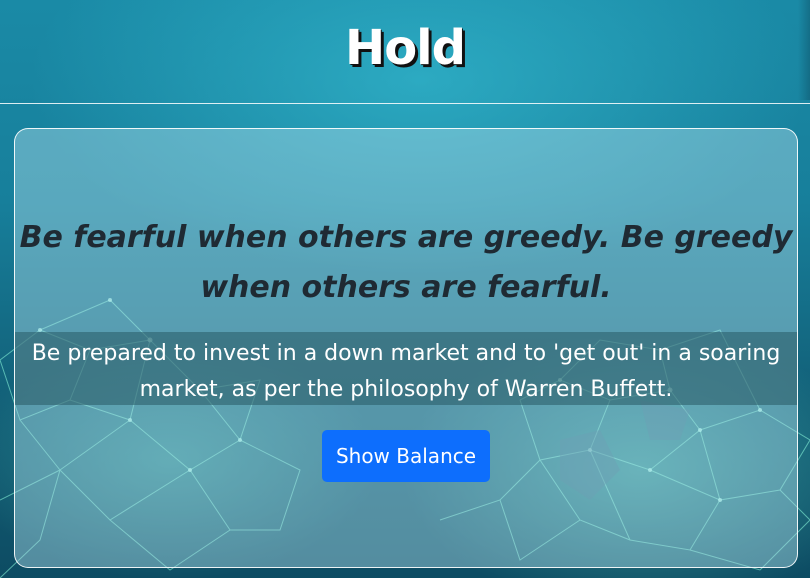 The height and width of the screenshot is (578, 810). Describe the element at coordinates (406, 456) in the screenshot. I see `show-balance-button: Show Balance` at that location.